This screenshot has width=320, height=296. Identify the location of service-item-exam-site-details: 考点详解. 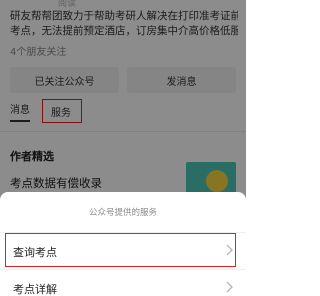
(123, 282).